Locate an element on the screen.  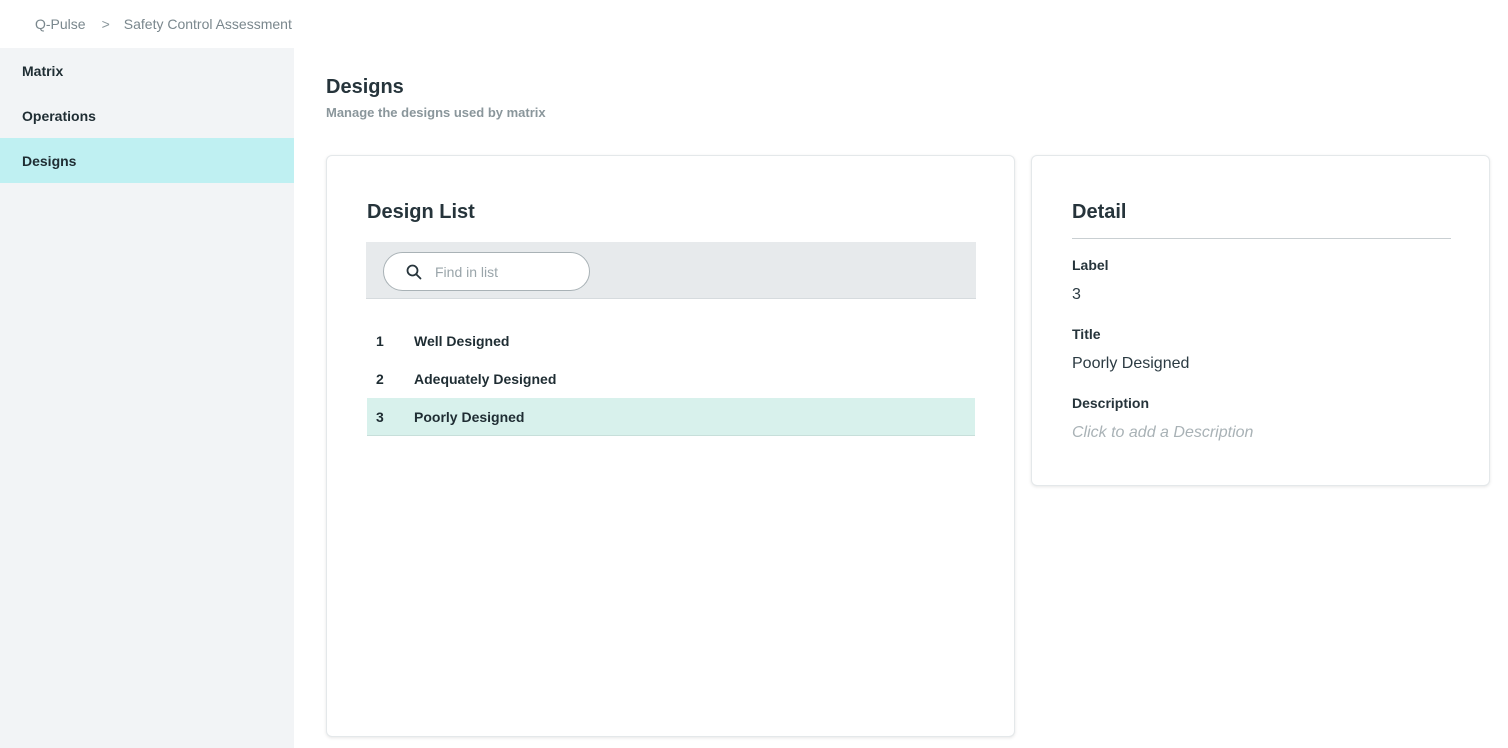
list-item-name: Well Designed is located at coordinates (462, 341).